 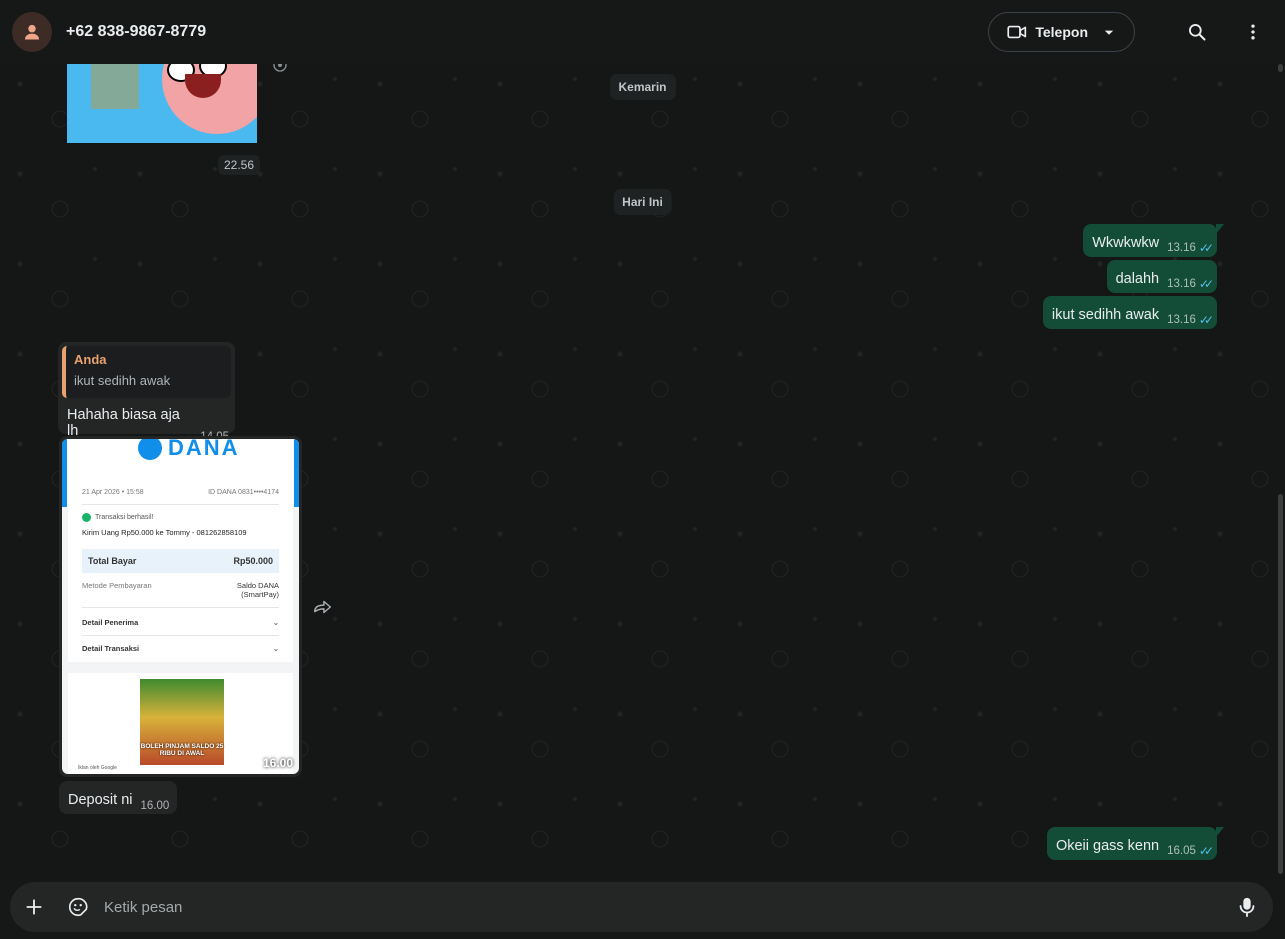 What do you see at coordinates (642, 202) in the screenshot?
I see `date-separator-today: Hari Ini` at bounding box center [642, 202].